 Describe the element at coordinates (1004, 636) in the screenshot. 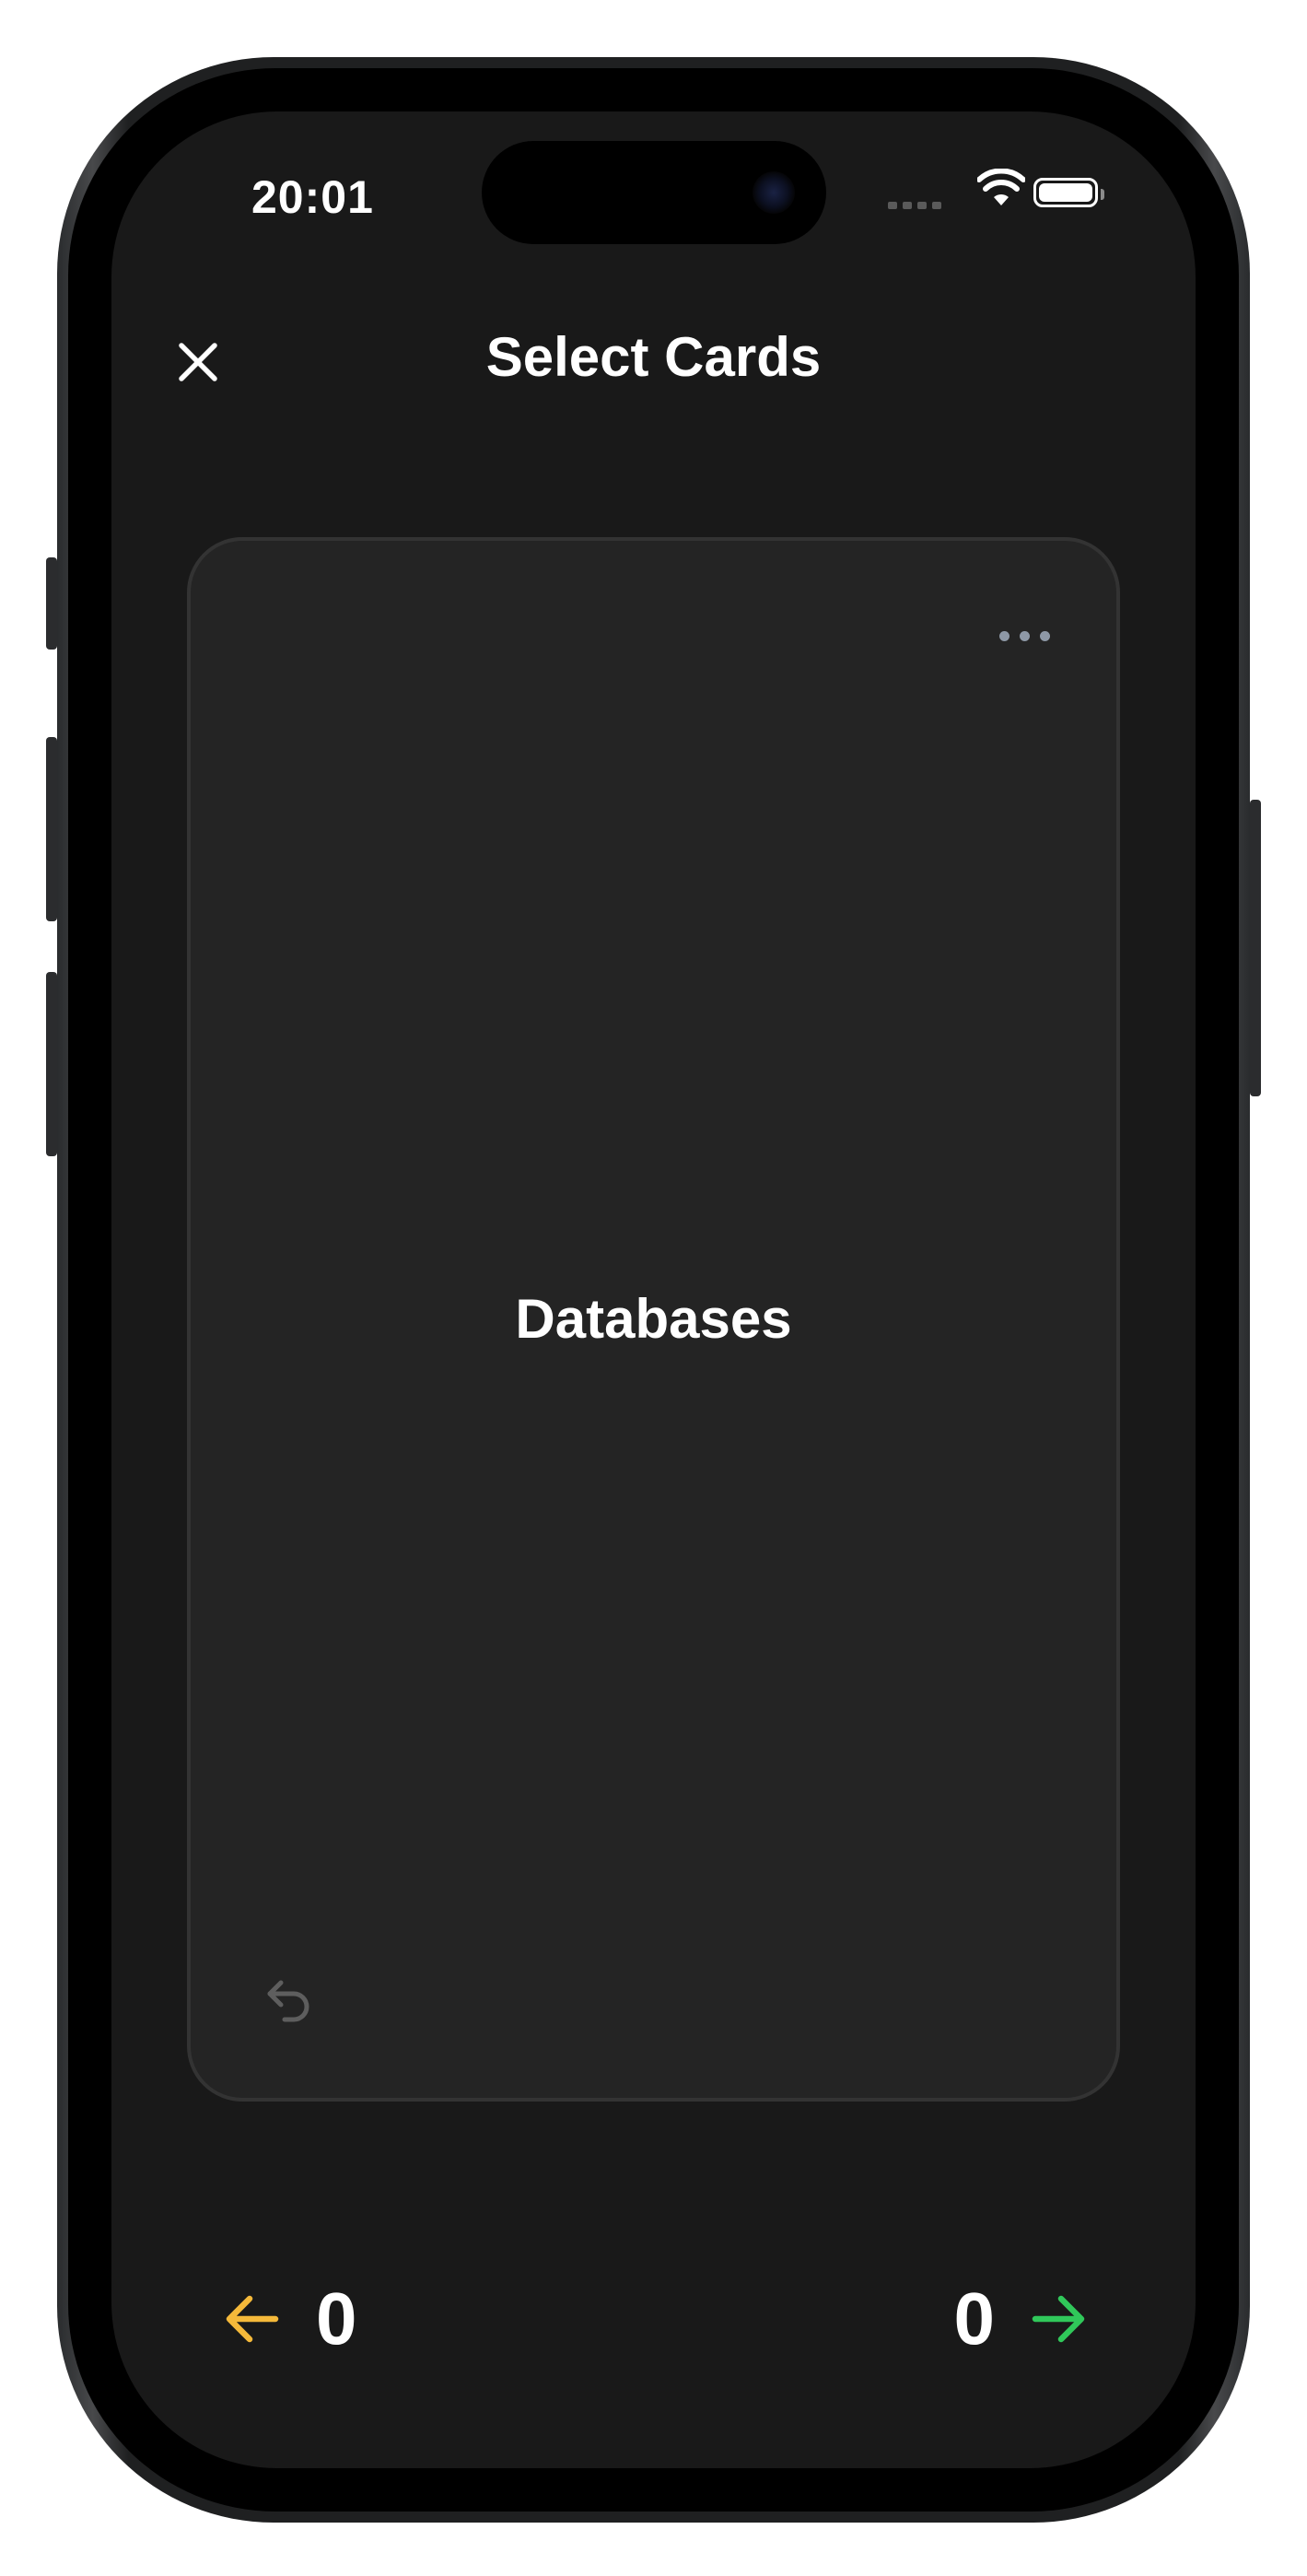

I see `ellipsis-icon` at that location.